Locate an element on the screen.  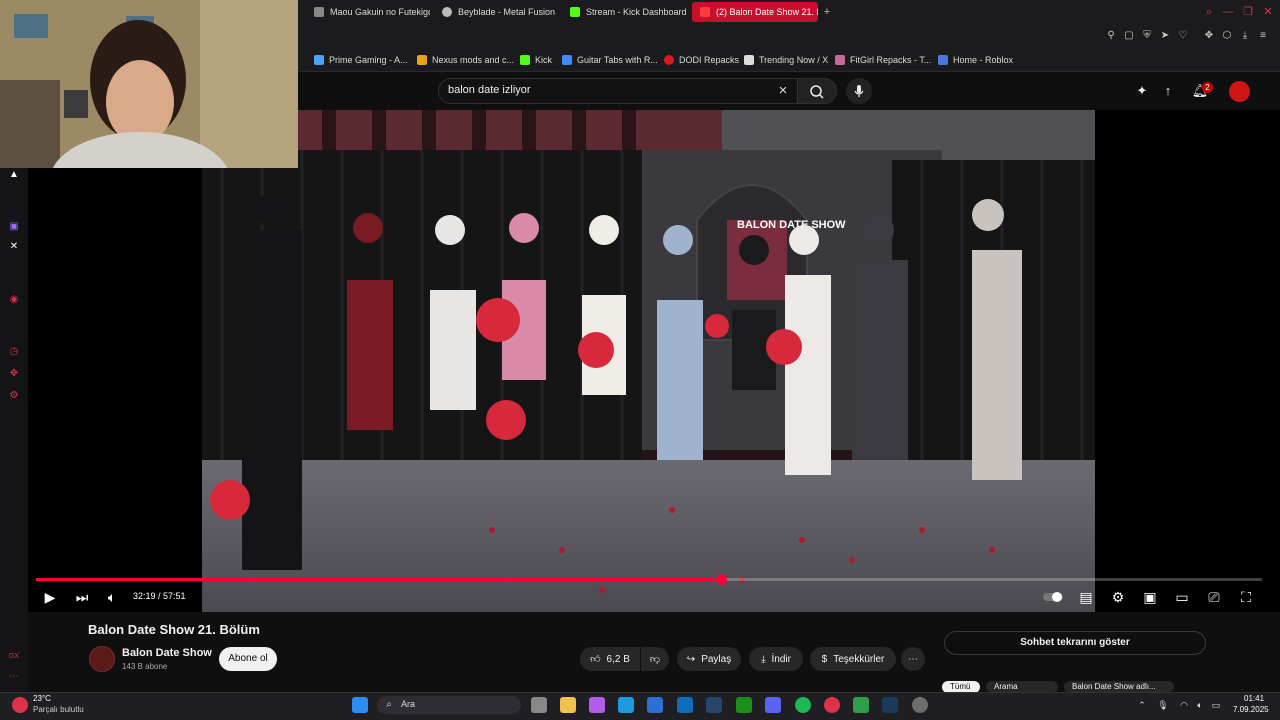
subscribe-button: Abone ol is located at coordinates (248, 659).